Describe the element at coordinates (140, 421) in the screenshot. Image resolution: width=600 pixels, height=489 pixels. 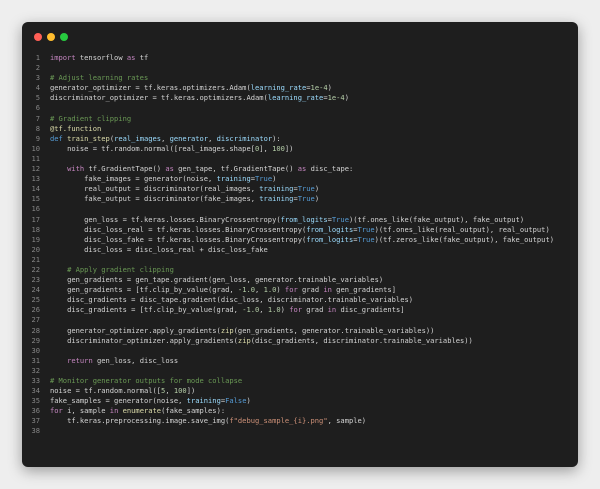
I see `code-token: tf.keras.preprocessing.image.save_img(` at that location.